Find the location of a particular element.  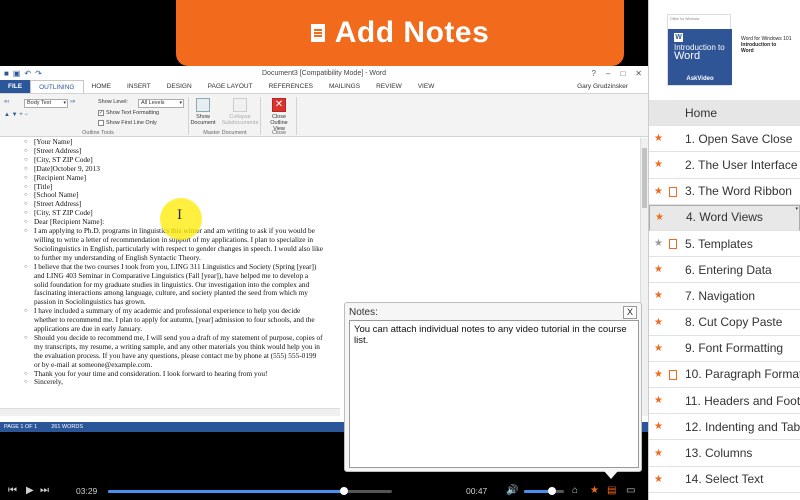

page-count: PAGE 1 OF 1 is located at coordinates (20, 427).